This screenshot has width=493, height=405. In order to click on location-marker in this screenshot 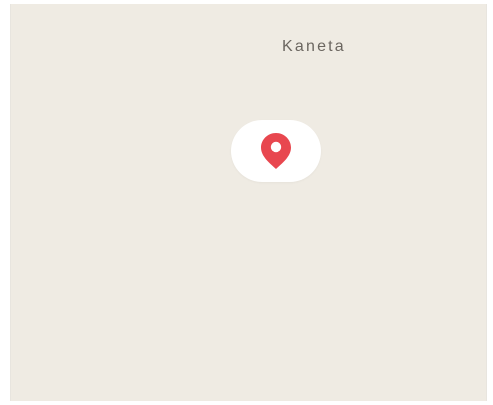, I will do `click(276, 151)`.